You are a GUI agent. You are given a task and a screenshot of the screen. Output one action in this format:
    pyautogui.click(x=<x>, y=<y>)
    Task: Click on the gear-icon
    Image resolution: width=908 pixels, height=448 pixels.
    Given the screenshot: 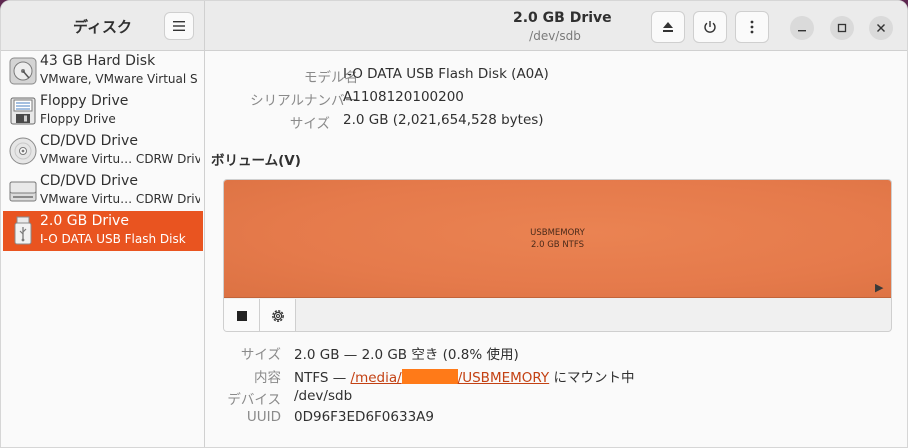 What is the action you would take?
    pyautogui.click(x=277, y=315)
    